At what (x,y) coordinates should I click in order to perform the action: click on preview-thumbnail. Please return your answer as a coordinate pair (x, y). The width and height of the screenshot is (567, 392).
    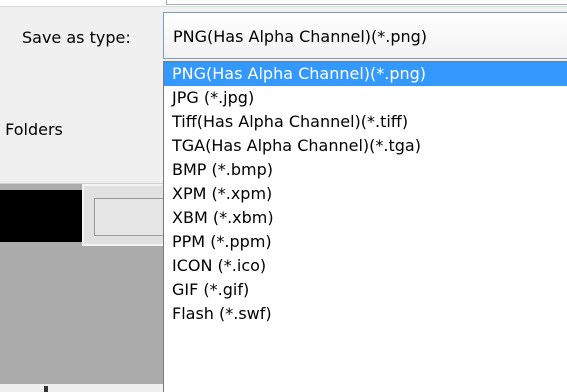
    Looking at the image, I should click on (41, 216).